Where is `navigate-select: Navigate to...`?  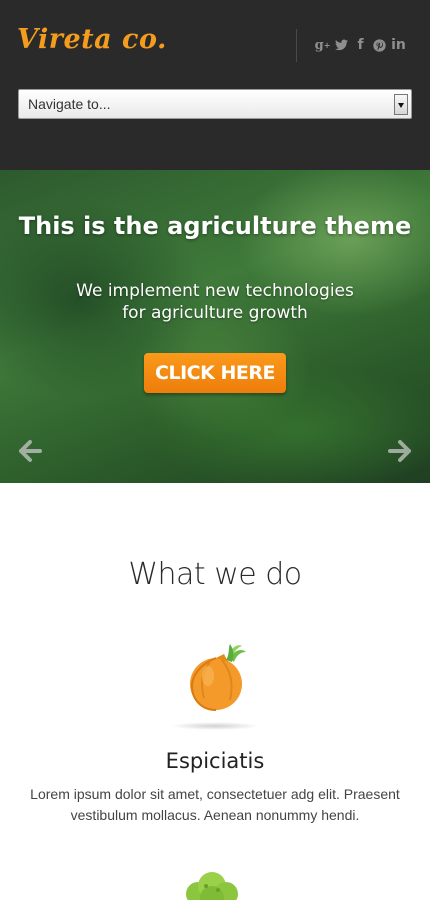 navigate-select: Navigate to... is located at coordinates (215, 104).